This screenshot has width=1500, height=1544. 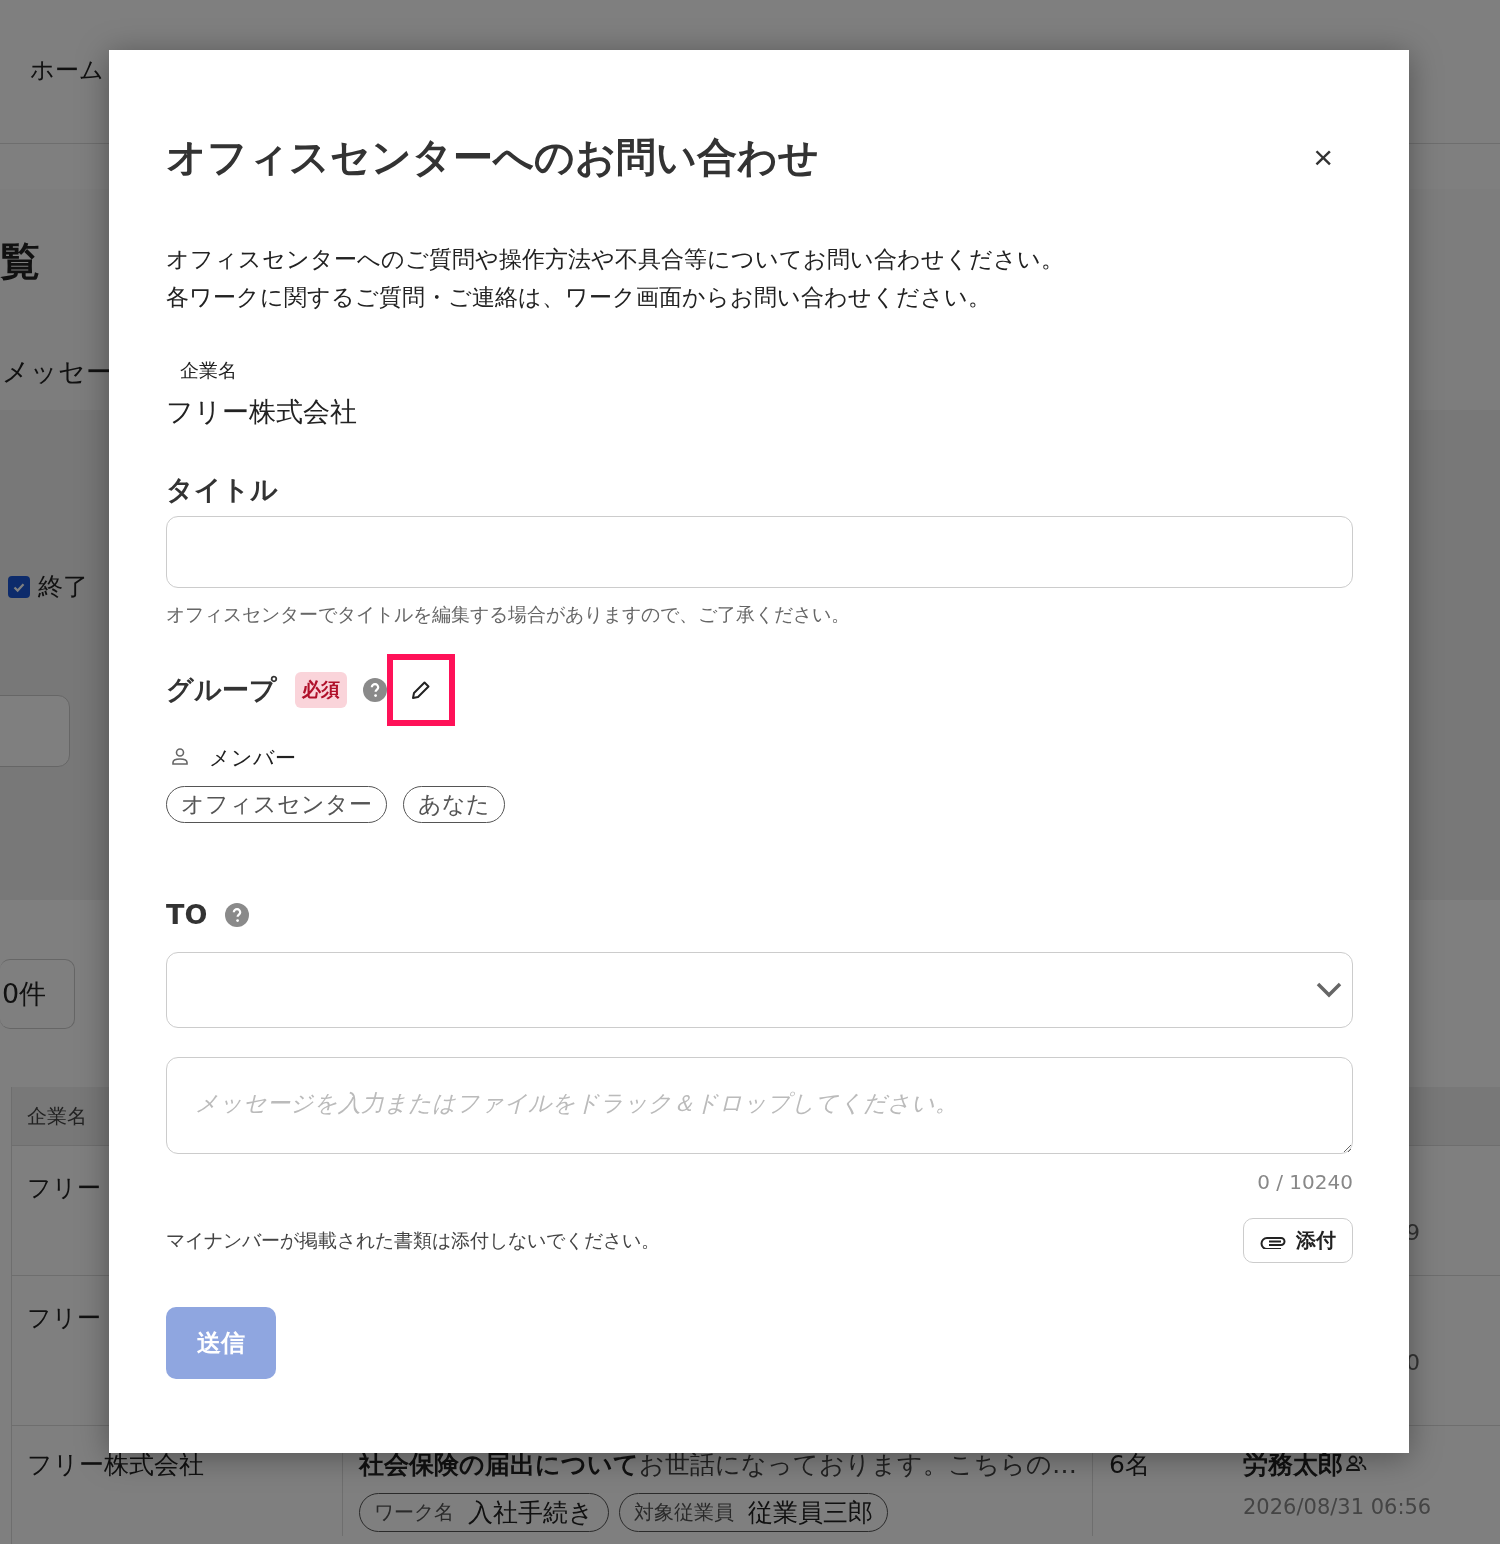 I want to click on tag-value: 従業員三郎, so click(x=810, y=1513).